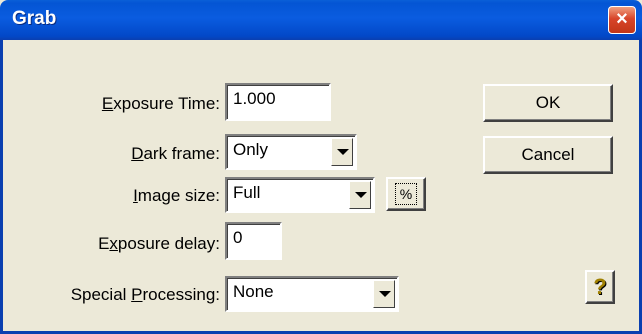 This screenshot has height=334, width=642. Describe the element at coordinates (548, 103) in the screenshot. I see `ok-button: OK` at that location.